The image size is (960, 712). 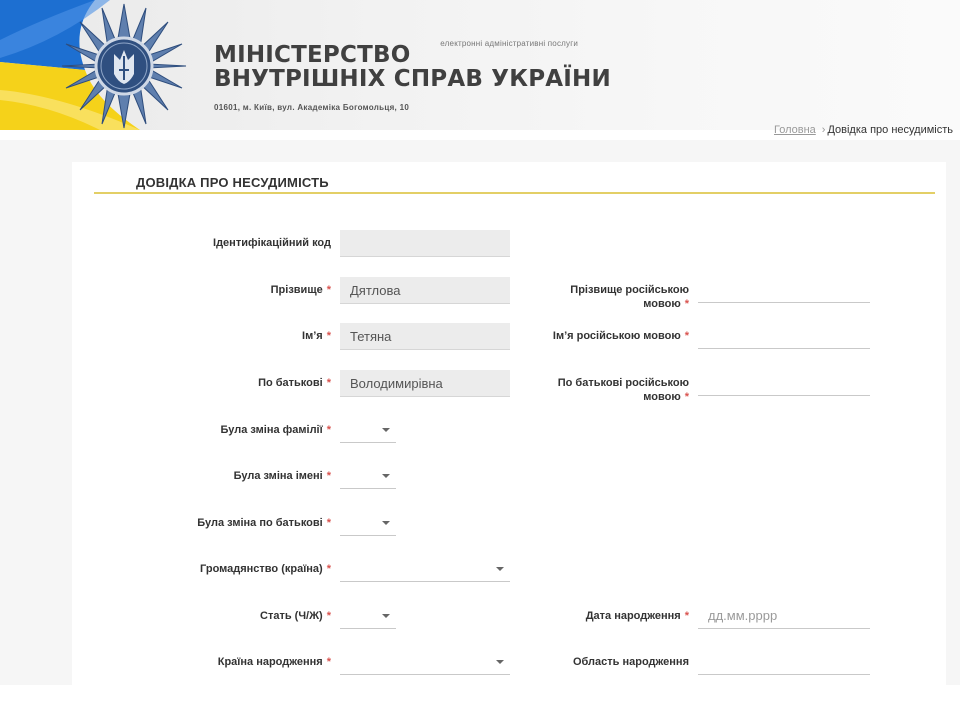 I want to click on patronymic-changed-select, so click(x=368, y=523).